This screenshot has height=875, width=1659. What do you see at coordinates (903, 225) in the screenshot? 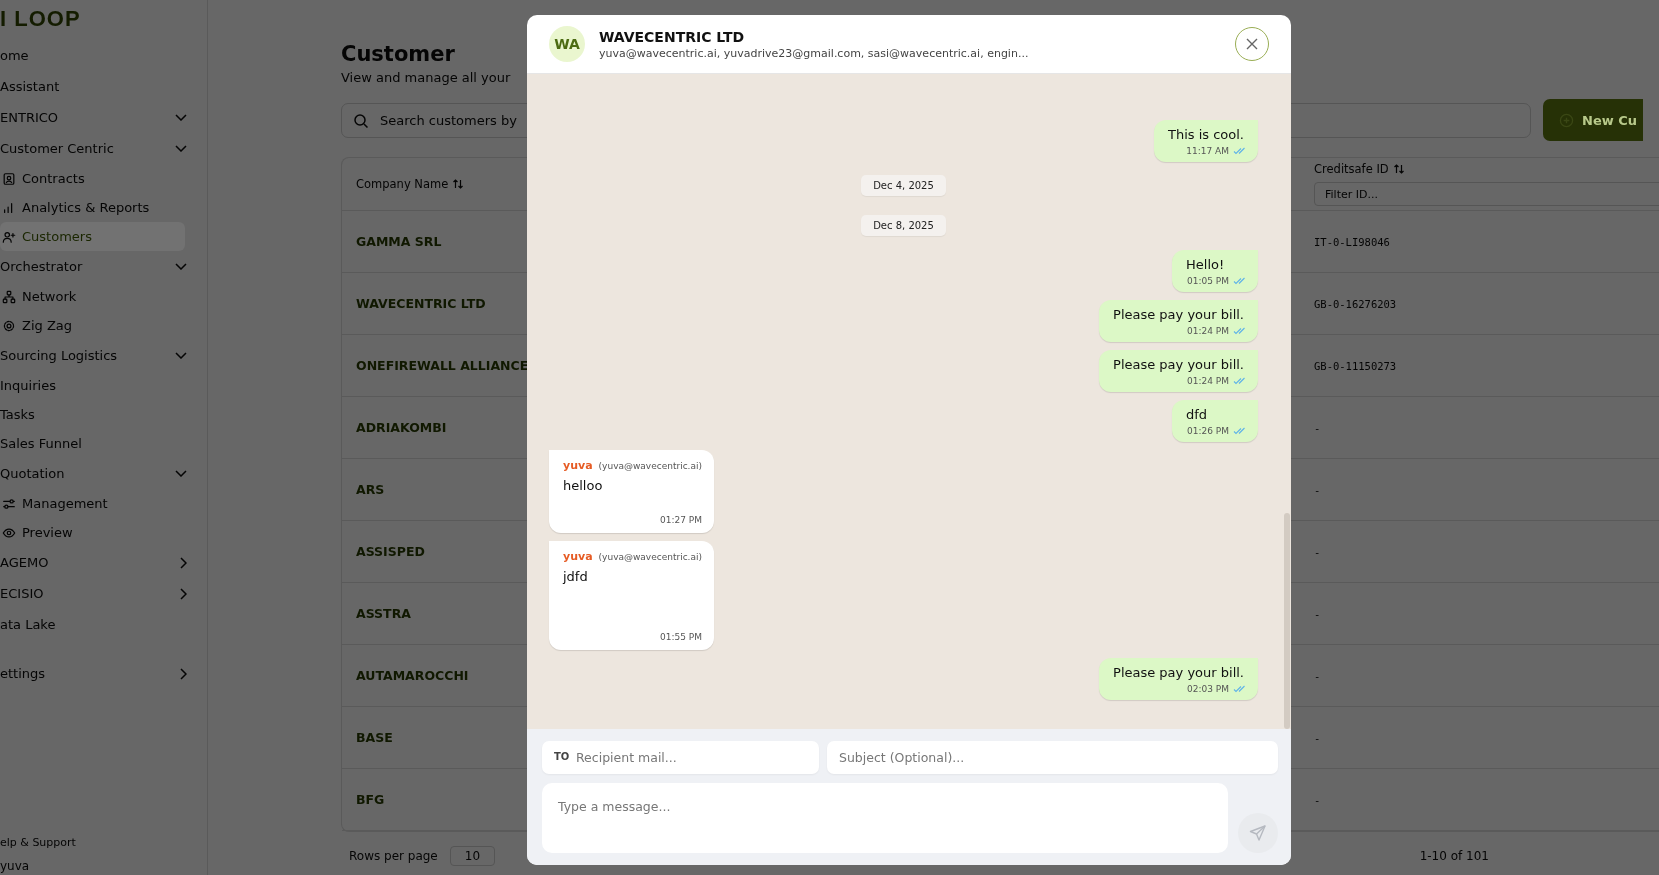
I see `date-chip: Dec 8, 2025` at bounding box center [903, 225].